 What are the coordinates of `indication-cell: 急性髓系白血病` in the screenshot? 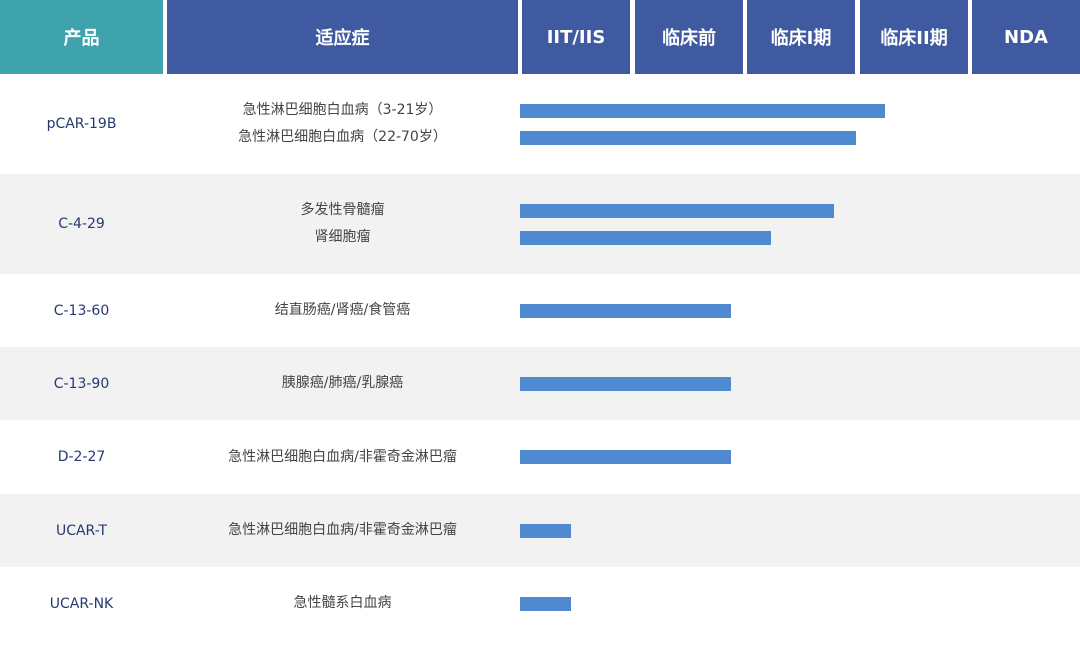 It's located at (342, 603).